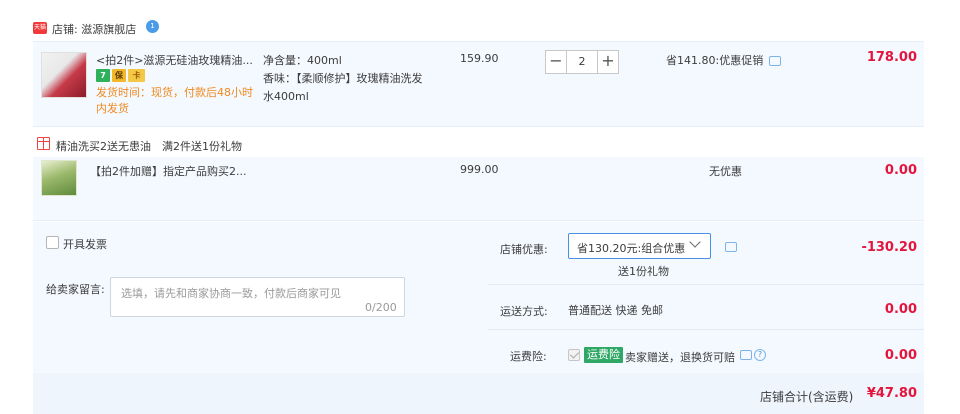  What do you see at coordinates (149, 146) in the screenshot?
I see `gift-promo-text: 精油洗买2送无患油 满2件送1份礼物` at bounding box center [149, 146].